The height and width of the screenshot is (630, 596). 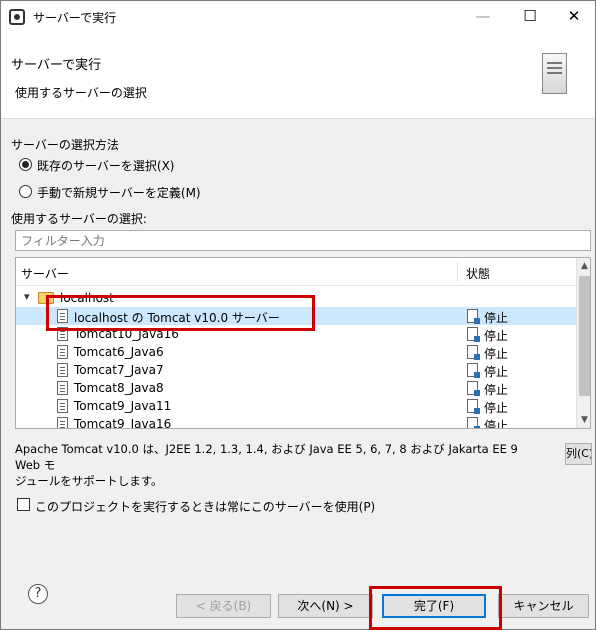 What do you see at coordinates (205, 506) in the screenshot?
I see `always-use-server-label: このプロジェクトを実行するときは常にこのサーバーを使用(P)` at bounding box center [205, 506].